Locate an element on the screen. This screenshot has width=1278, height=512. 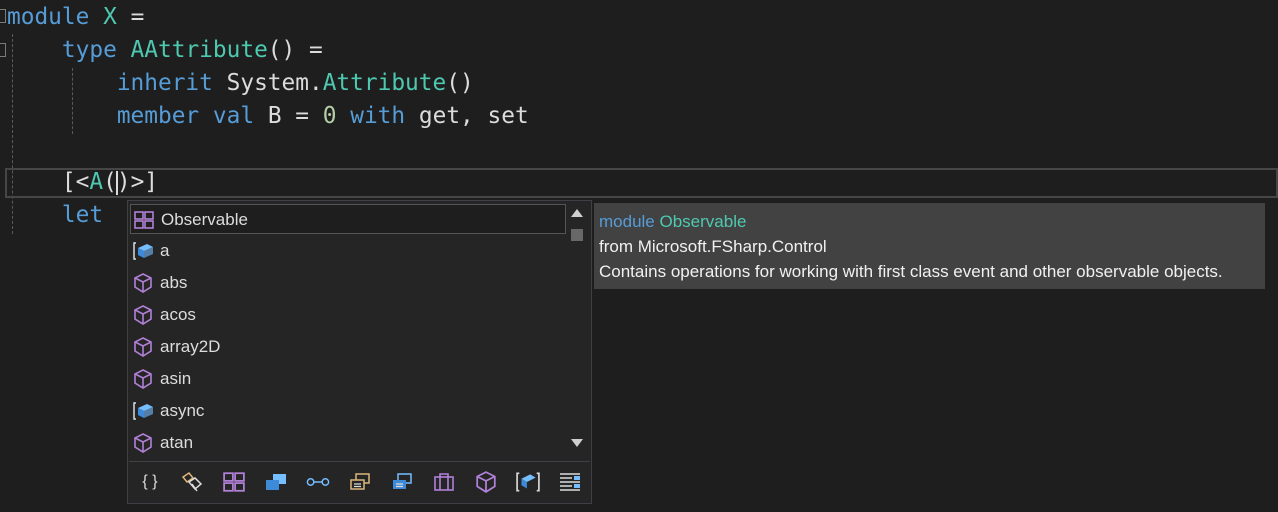
method-filter-icon is located at coordinates (486, 482).